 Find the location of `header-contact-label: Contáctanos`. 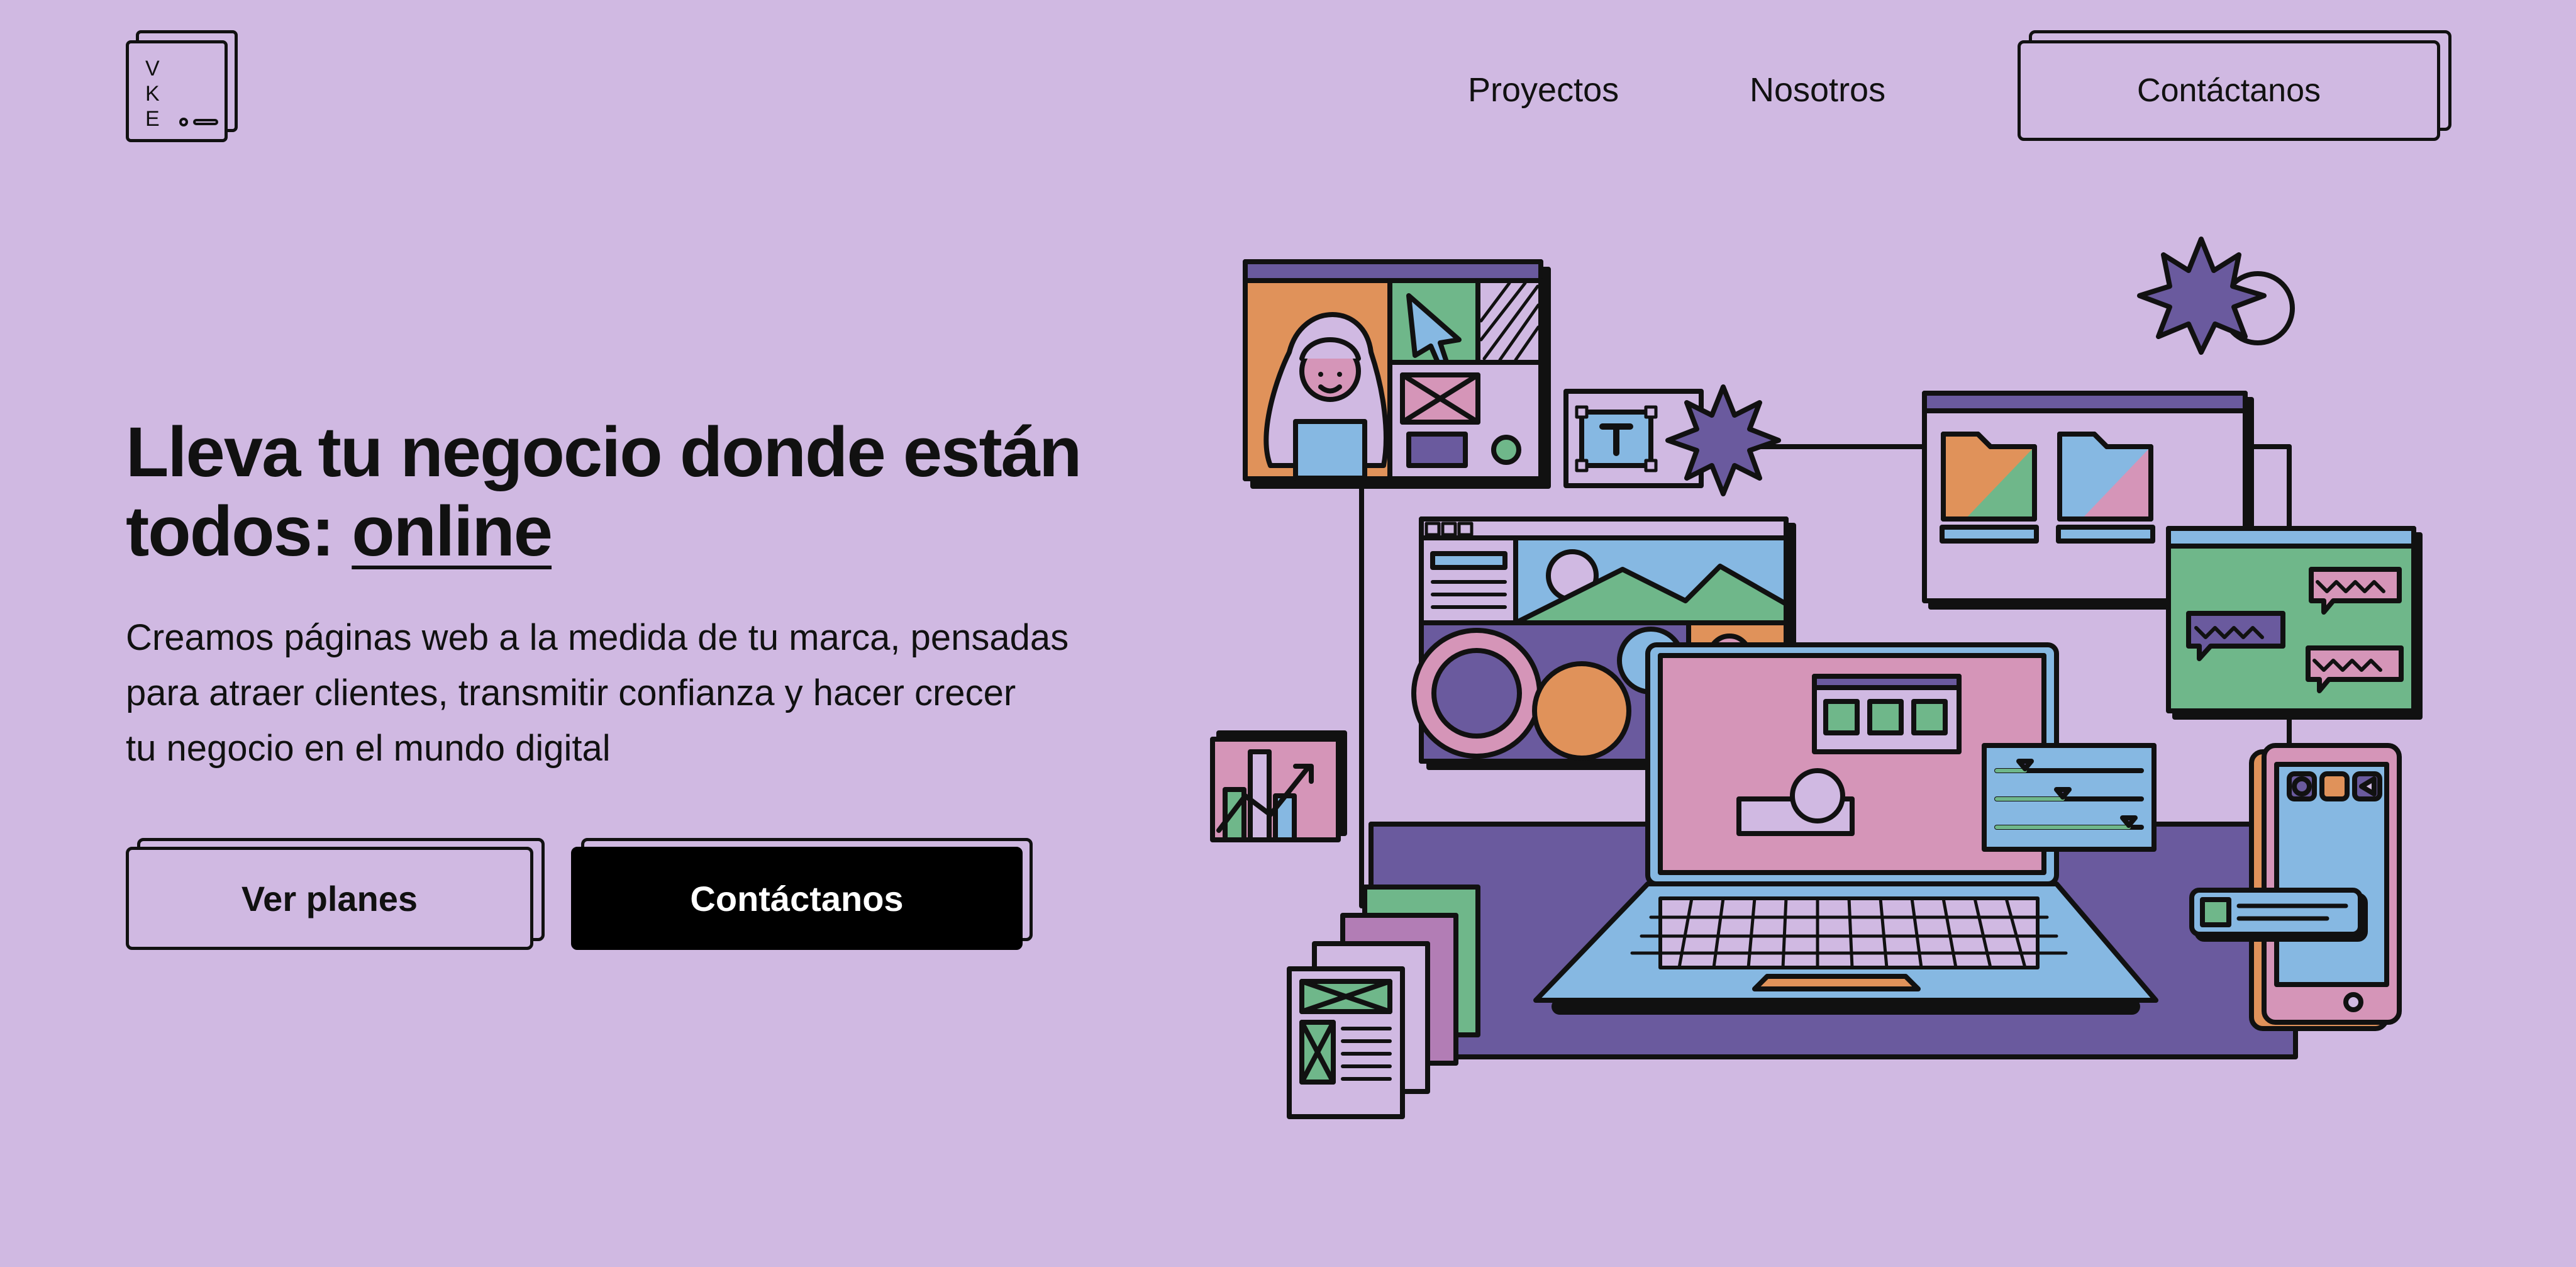

header-contact-label: Contáctanos is located at coordinates (2229, 91).